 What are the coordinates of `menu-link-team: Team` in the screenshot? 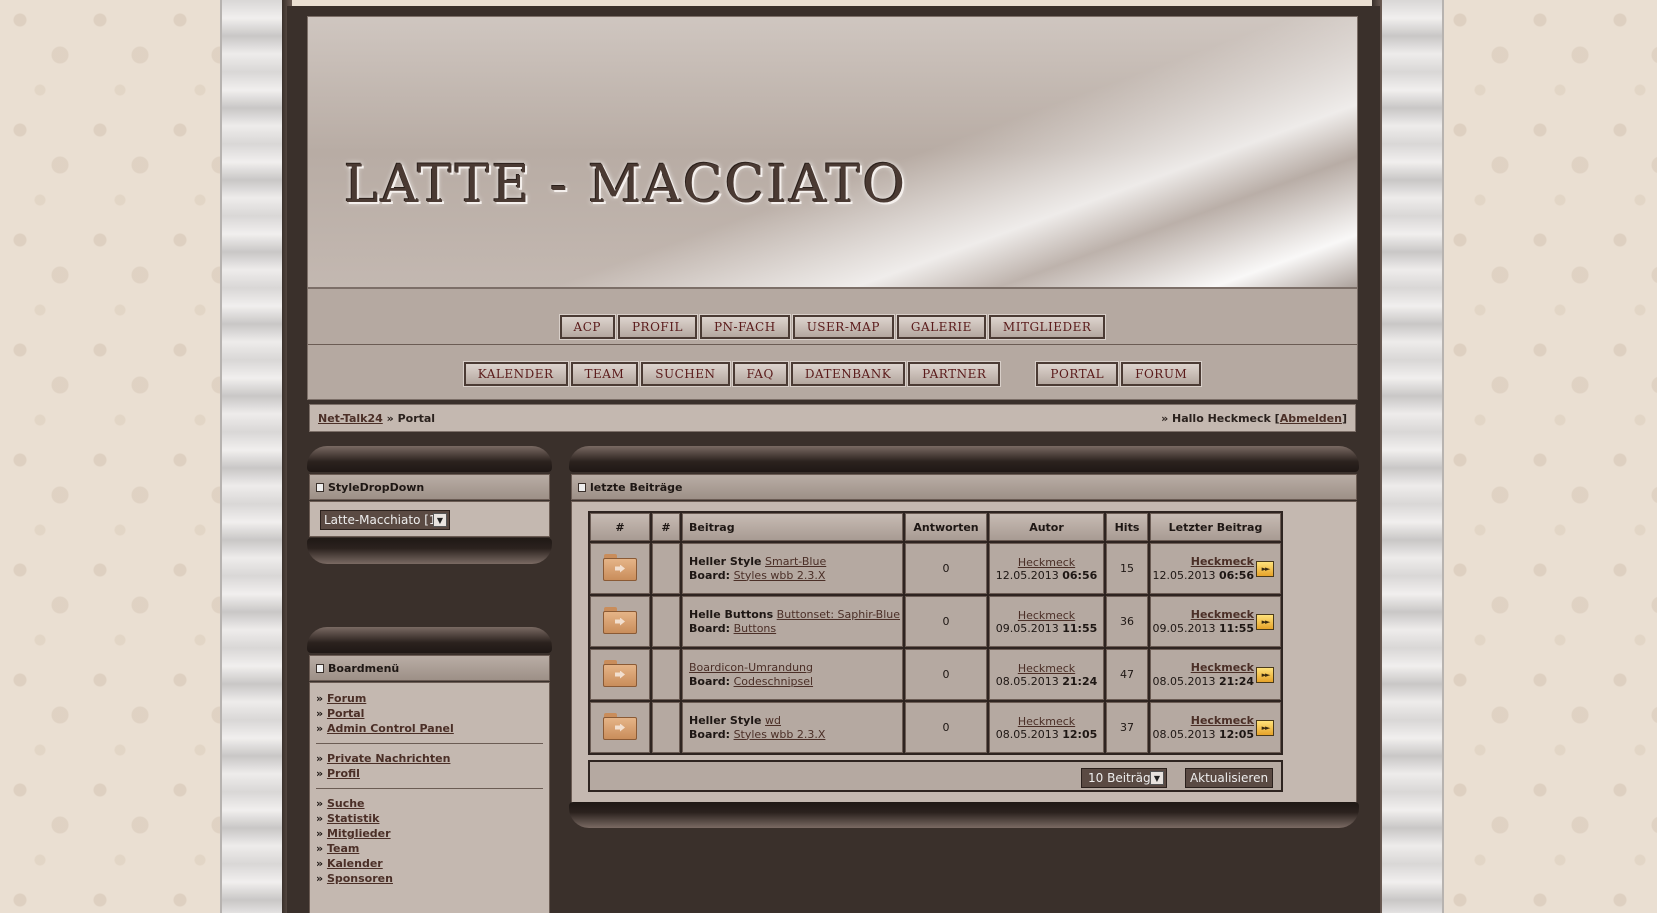 It's located at (343, 848).